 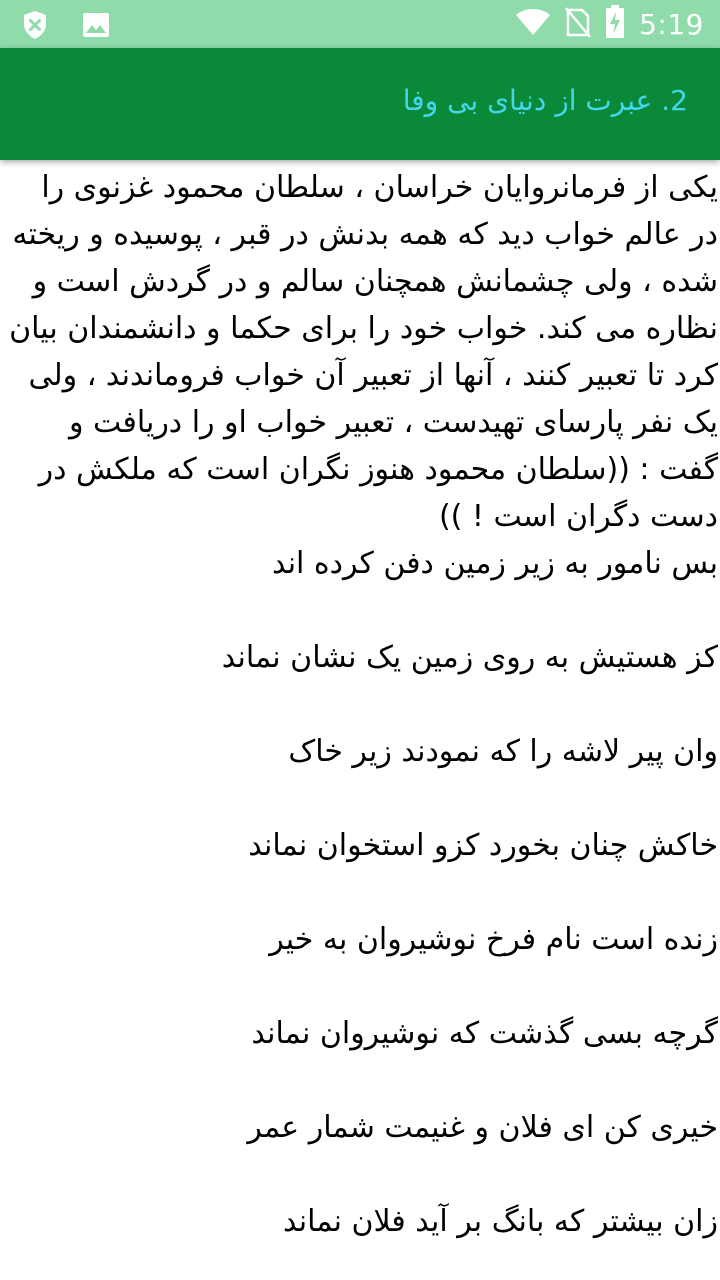 I want to click on verse-line: زان بیشتر که بانگ بر آید فلان نماند, so click(x=500, y=1221).